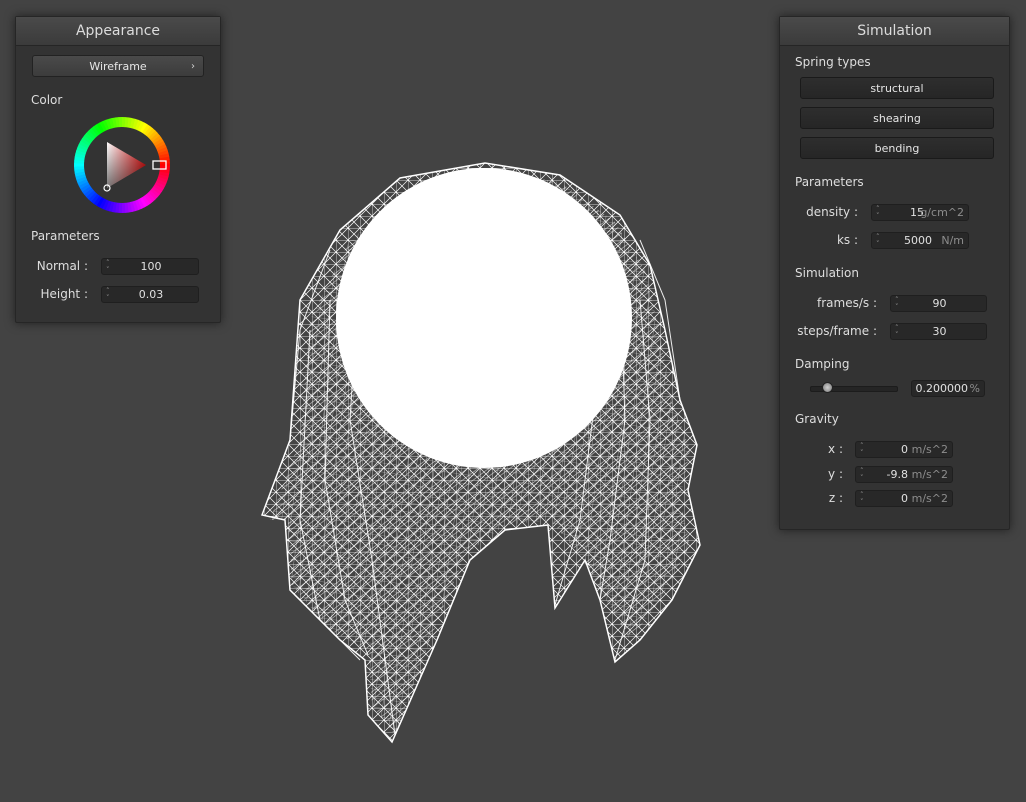  What do you see at coordinates (835, 498) in the screenshot?
I see `gravity-z-label: z :` at bounding box center [835, 498].